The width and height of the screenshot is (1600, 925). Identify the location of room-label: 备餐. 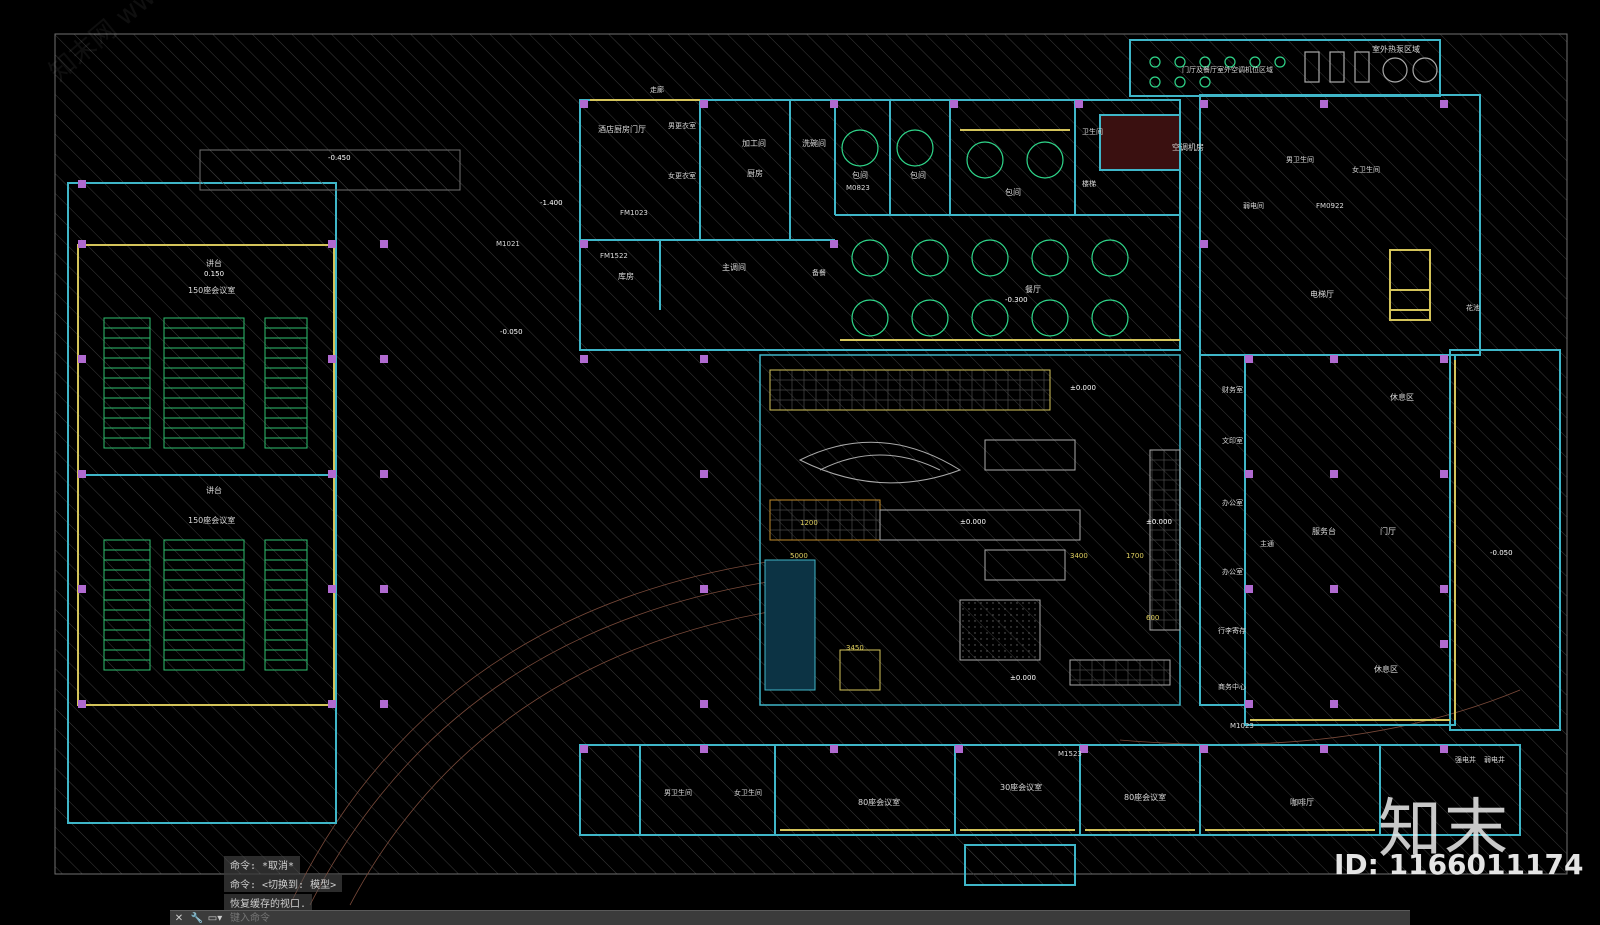
(819, 272).